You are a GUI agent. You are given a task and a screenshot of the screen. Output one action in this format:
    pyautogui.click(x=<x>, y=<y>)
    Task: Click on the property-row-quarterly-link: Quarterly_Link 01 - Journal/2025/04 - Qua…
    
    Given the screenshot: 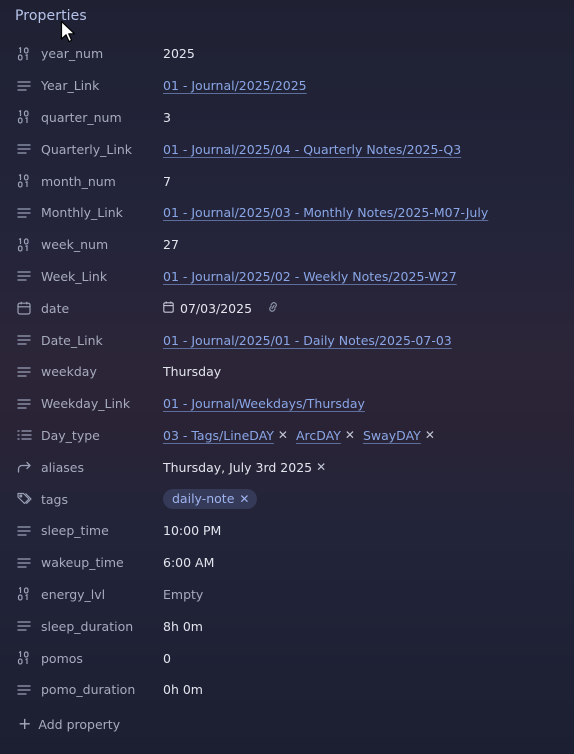 What is the action you would take?
    pyautogui.click(x=287, y=149)
    